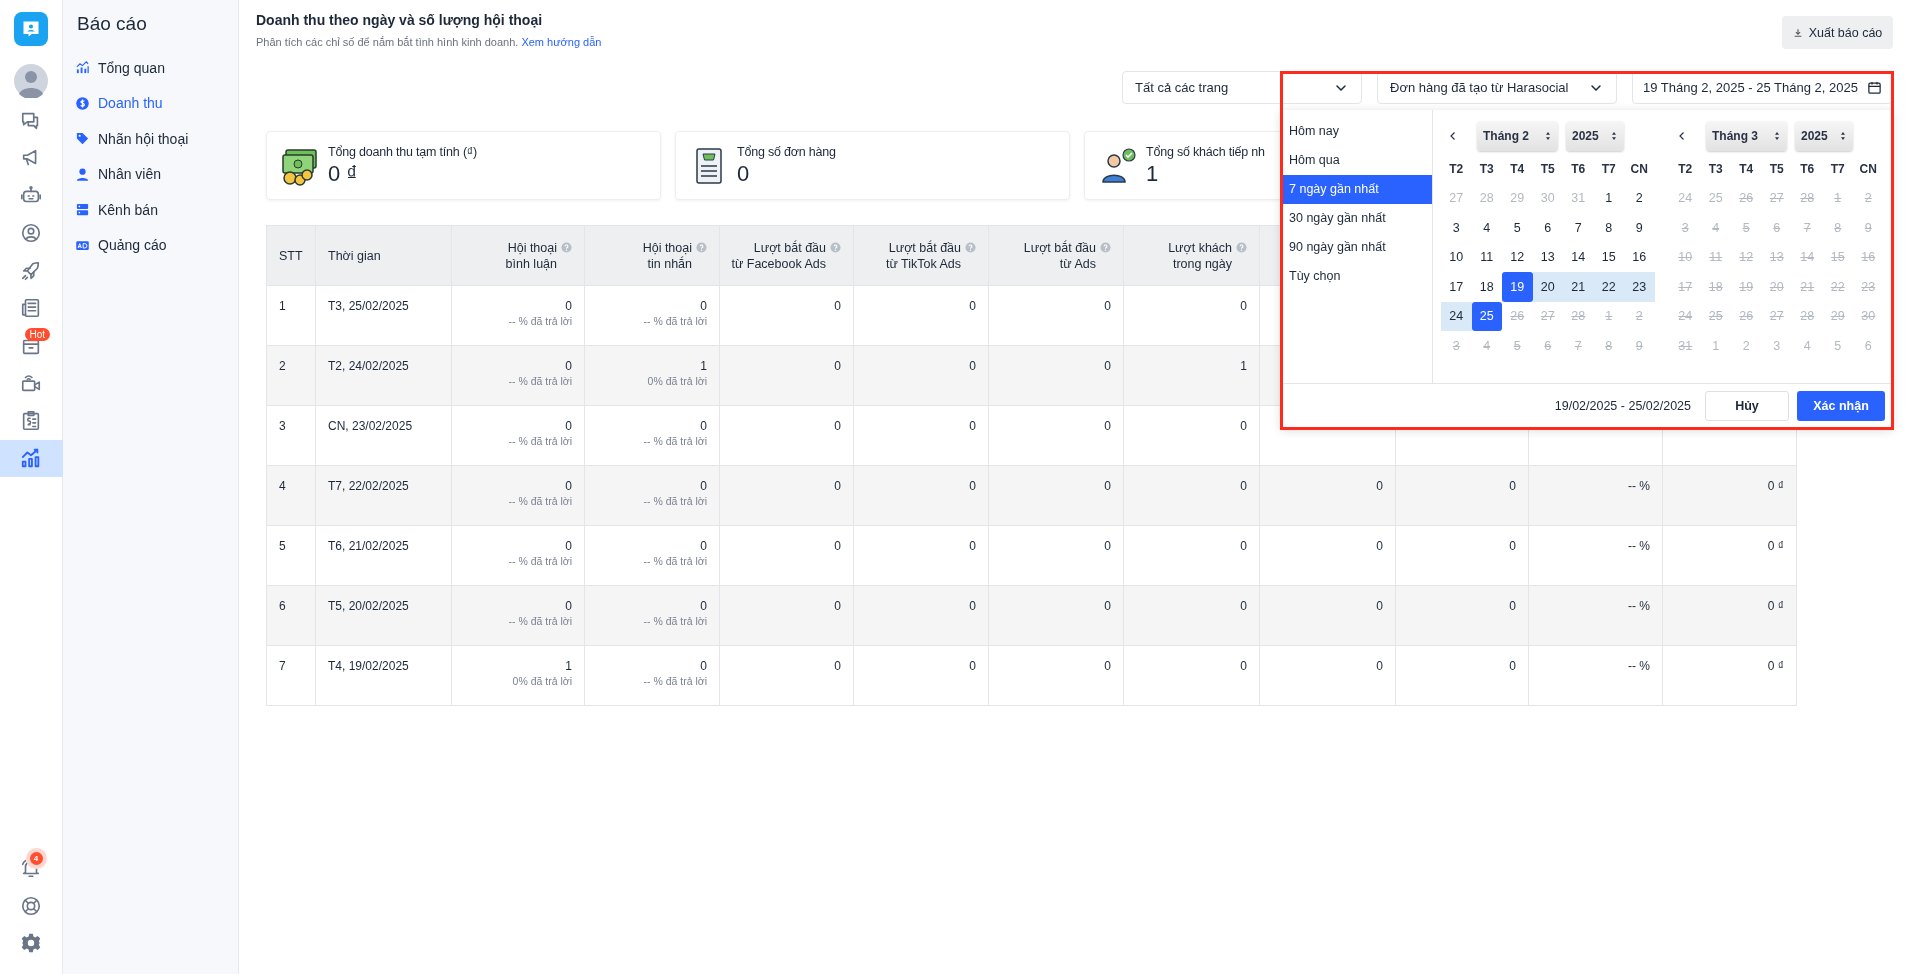 The height and width of the screenshot is (974, 1920). Describe the element at coordinates (1356, 189) in the screenshot. I see `preset-option: 7 ngày gần nhất` at that location.